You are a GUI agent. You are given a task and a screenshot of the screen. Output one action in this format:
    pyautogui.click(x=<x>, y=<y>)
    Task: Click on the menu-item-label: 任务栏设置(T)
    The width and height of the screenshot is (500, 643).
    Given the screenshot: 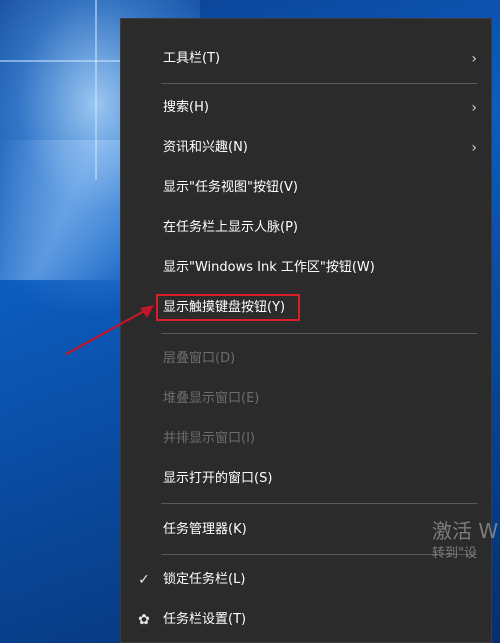 What is the action you would take?
    pyautogui.click(x=205, y=619)
    